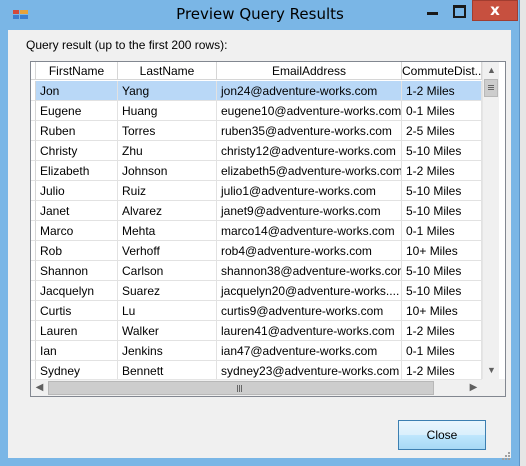 The image size is (526, 466). Describe the element at coordinates (309, 371) in the screenshot. I see `cell-email: sydney23@adventure-works.com` at that location.